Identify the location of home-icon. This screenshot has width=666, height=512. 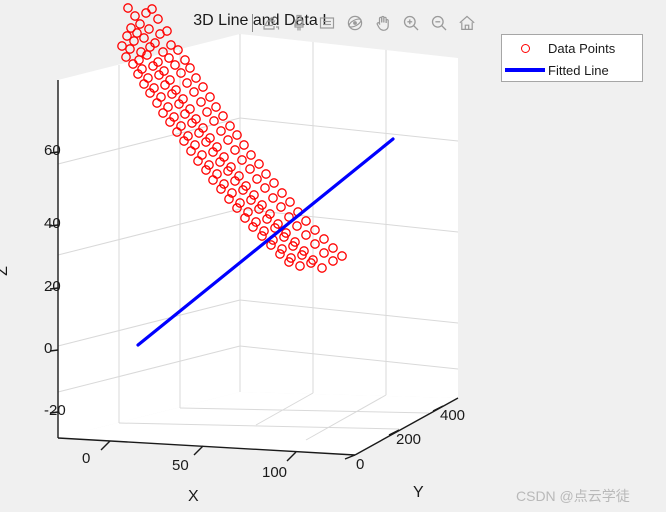
(467, 23).